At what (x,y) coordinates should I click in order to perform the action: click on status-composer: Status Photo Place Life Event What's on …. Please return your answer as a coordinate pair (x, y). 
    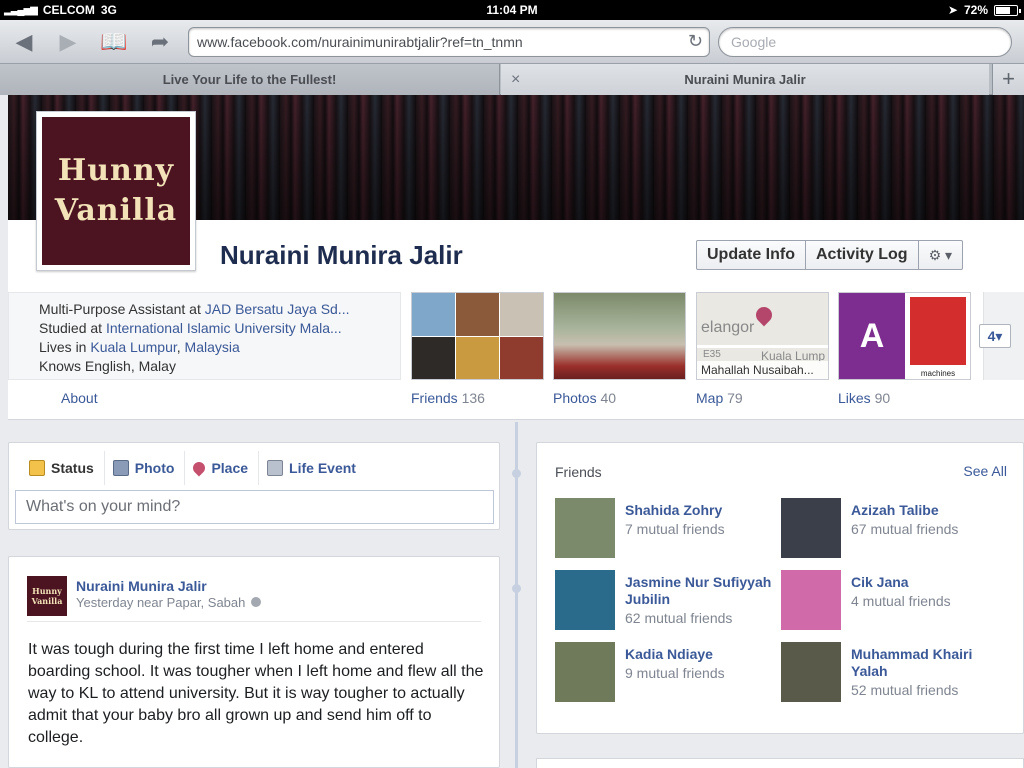
    Looking at the image, I should click on (254, 486).